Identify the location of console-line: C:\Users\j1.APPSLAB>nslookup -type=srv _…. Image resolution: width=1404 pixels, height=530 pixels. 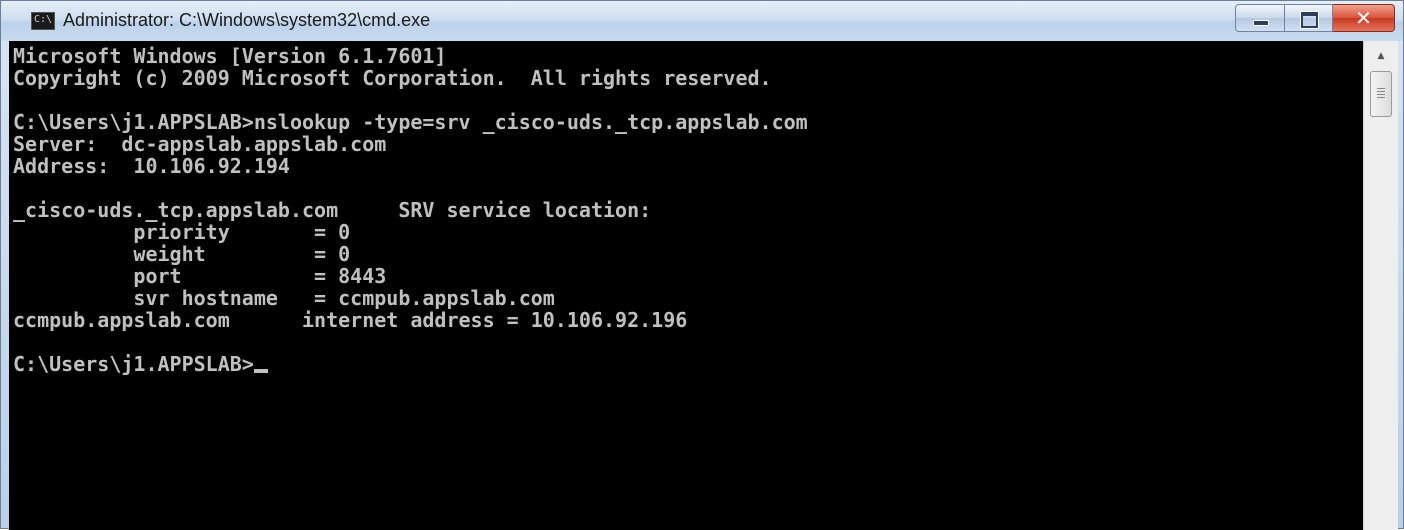
(410, 122).